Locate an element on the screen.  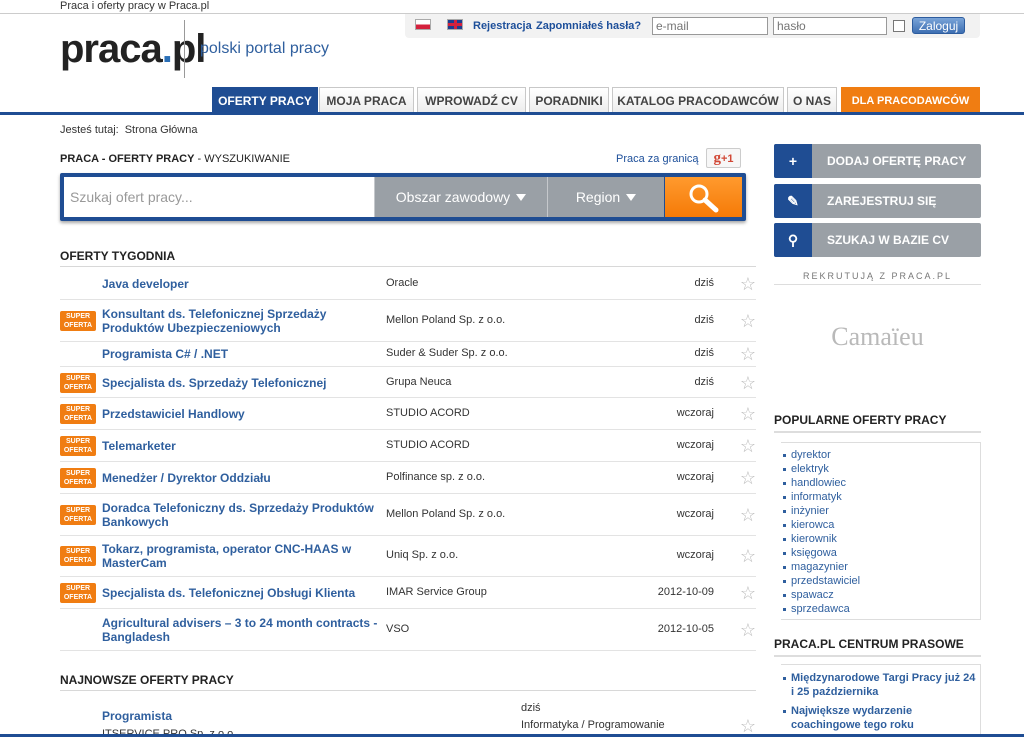
popular-offer-link: elektryk is located at coordinates (880, 469).